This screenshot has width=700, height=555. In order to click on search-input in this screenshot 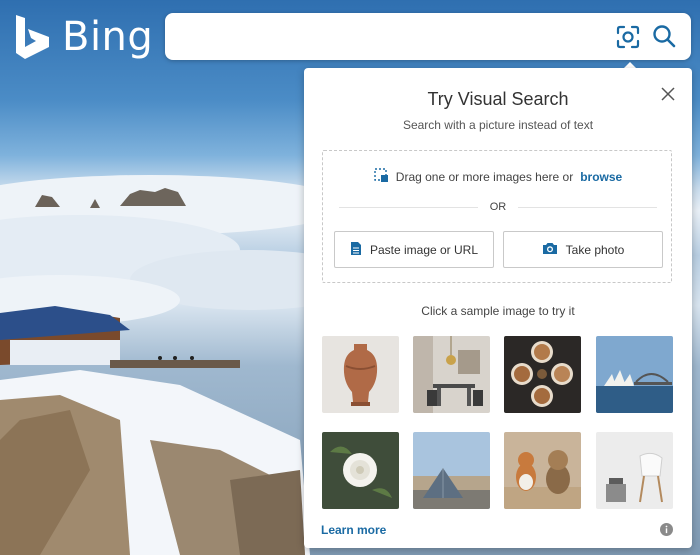, I will do `click(396, 37)`.